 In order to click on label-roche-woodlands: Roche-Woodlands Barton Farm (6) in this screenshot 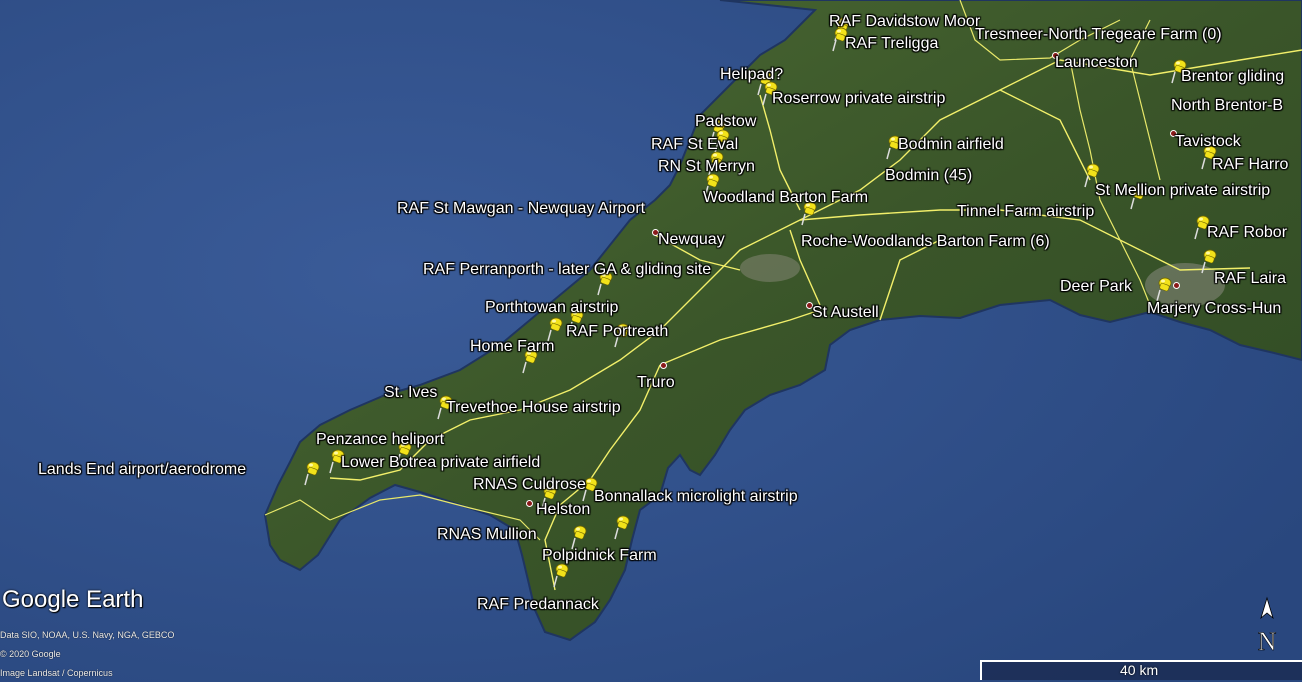, I will do `click(925, 242)`.